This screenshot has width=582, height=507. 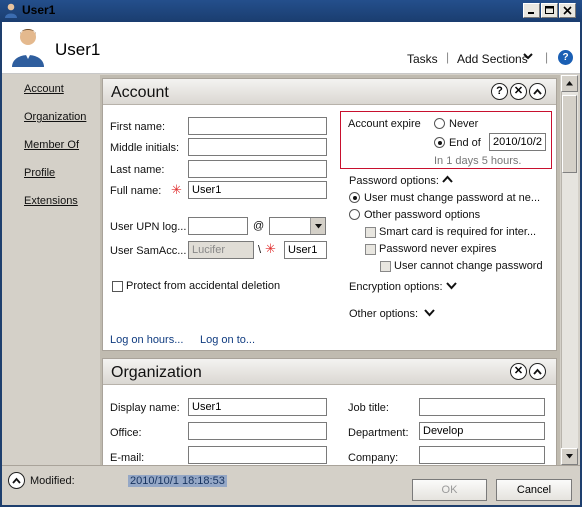 What do you see at coordinates (478, 161) in the screenshot?
I see `expire-remaining-text: In 1 days 5 hours.` at bounding box center [478, 161].